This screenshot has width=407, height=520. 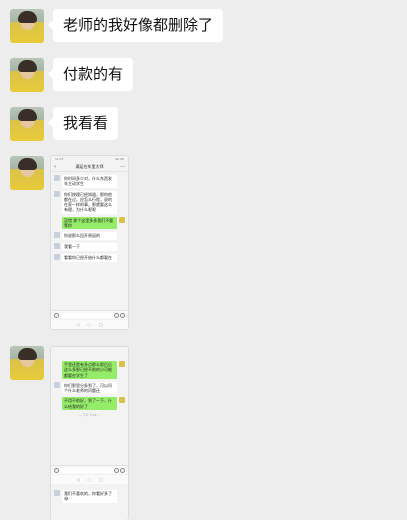 I want to click on chat-title: 满足在车里大师, so click(x=89, y=166).